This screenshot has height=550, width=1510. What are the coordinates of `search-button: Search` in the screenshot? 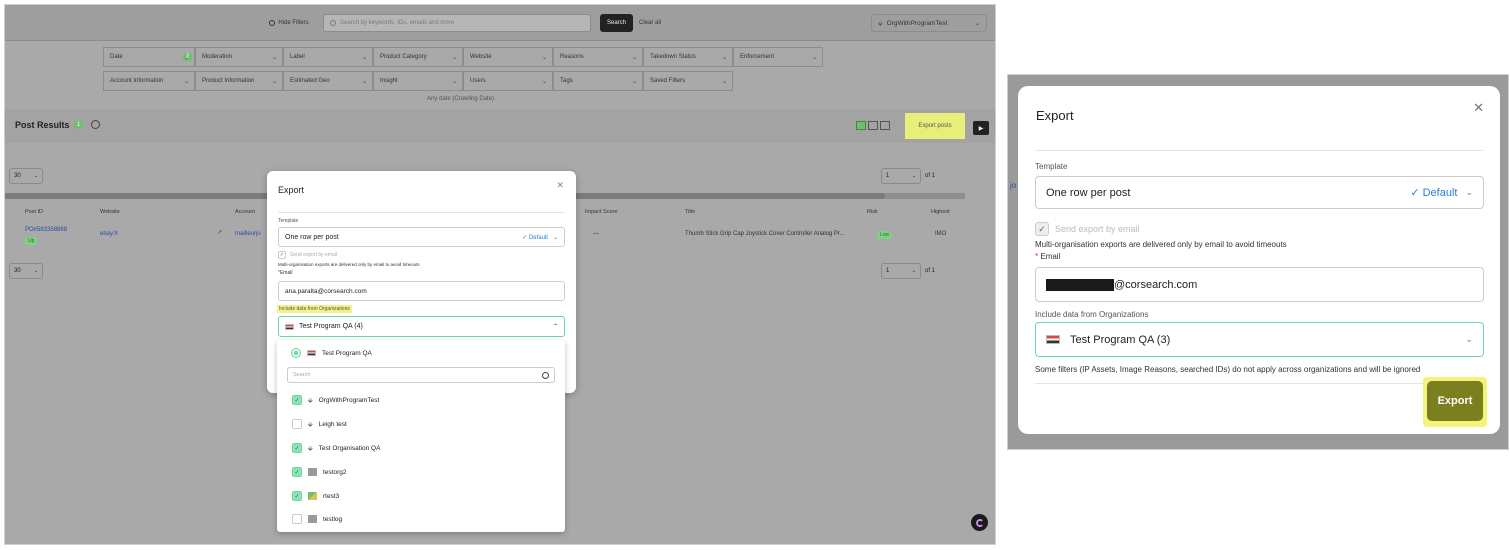 It's located at (616, 23).